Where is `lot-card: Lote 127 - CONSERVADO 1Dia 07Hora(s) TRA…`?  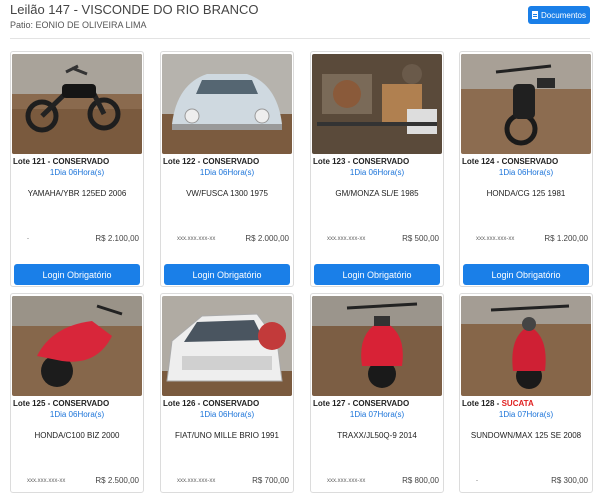 lot-card: Lote 127 - CONSERVADO 1Dia 07Hora(s) TRA… is located at coordinates (377, 393).